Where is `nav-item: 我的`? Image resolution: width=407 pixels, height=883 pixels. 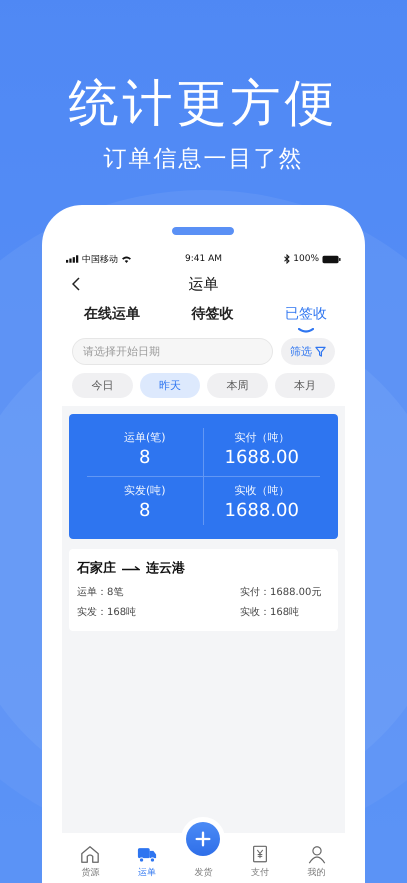 nav-item: 我的 is located at coordinates (316, 862).